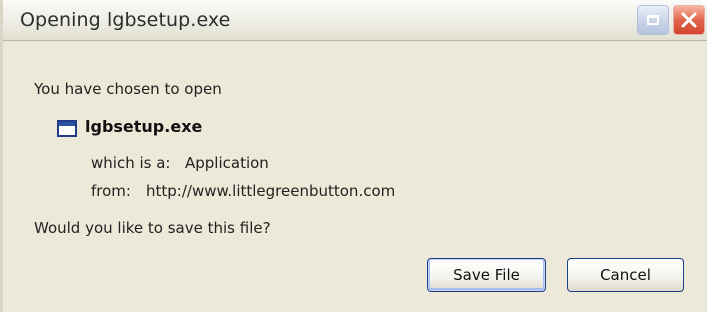  I want to click on cancel-button: Cancel, so click(625, 275).